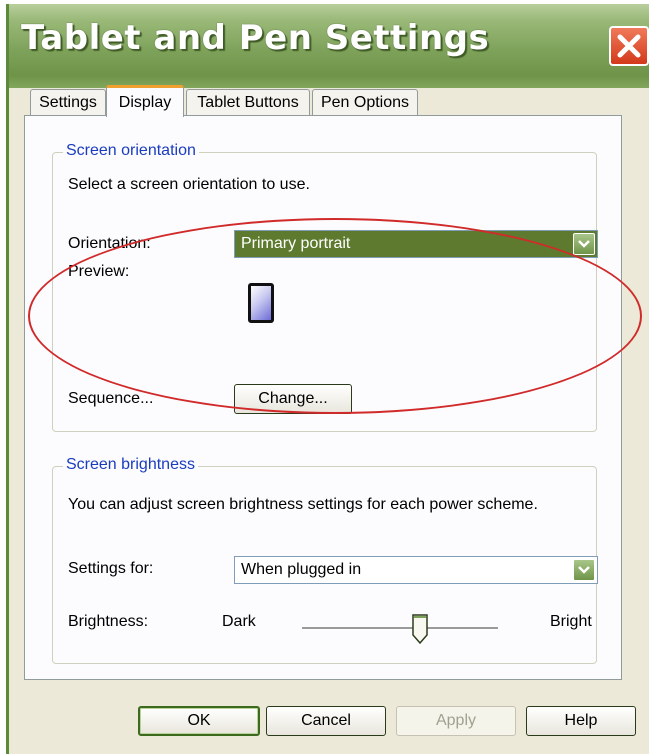 This screenshot has width=649, height=754. I want to click on settings-for-label: Settings for:, so click(111, 568).